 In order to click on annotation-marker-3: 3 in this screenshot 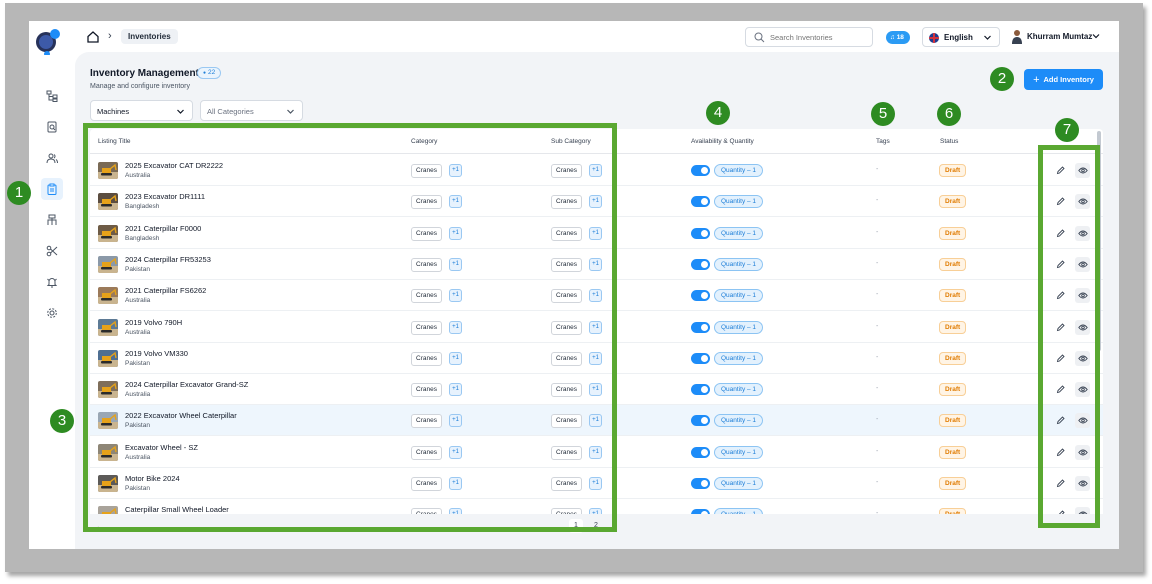, I will do `click(62, 421)`.